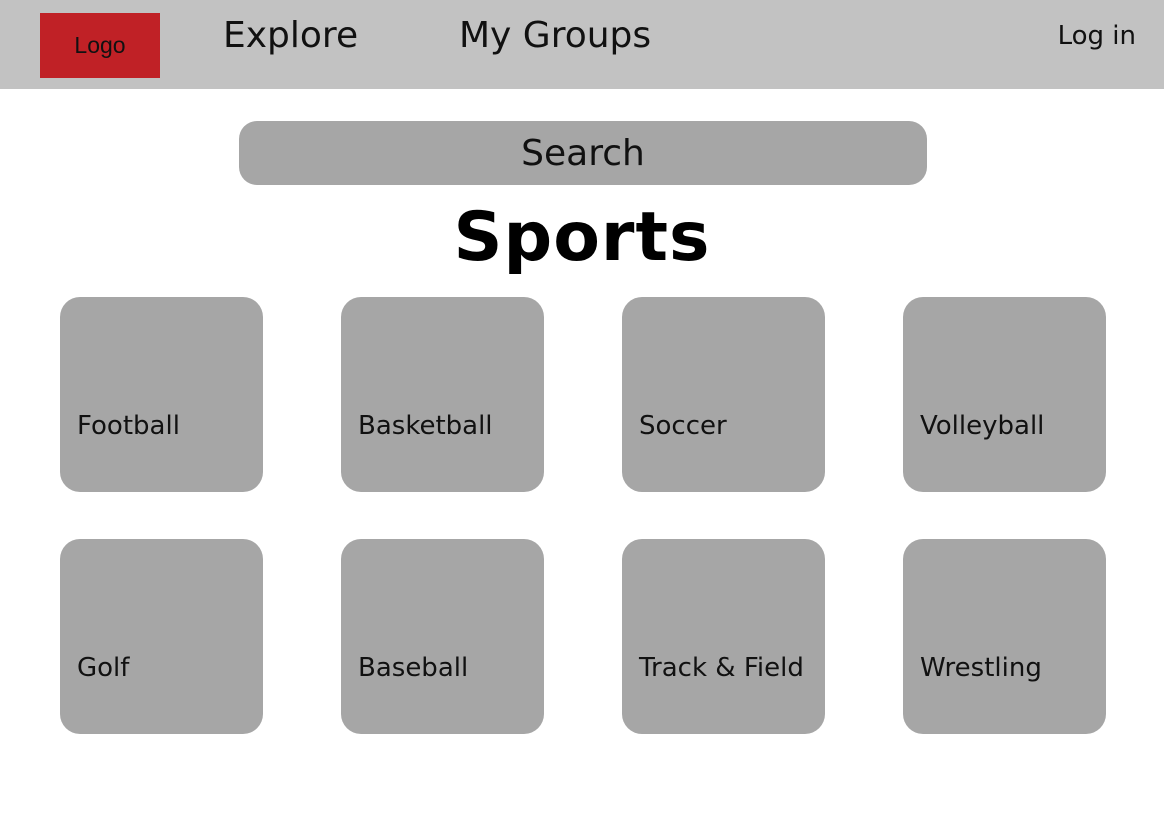  What do you see at coordinates (161, 394) in the screenshot?
I see `category-tile-football: Football` at bounding box center [161, 394].